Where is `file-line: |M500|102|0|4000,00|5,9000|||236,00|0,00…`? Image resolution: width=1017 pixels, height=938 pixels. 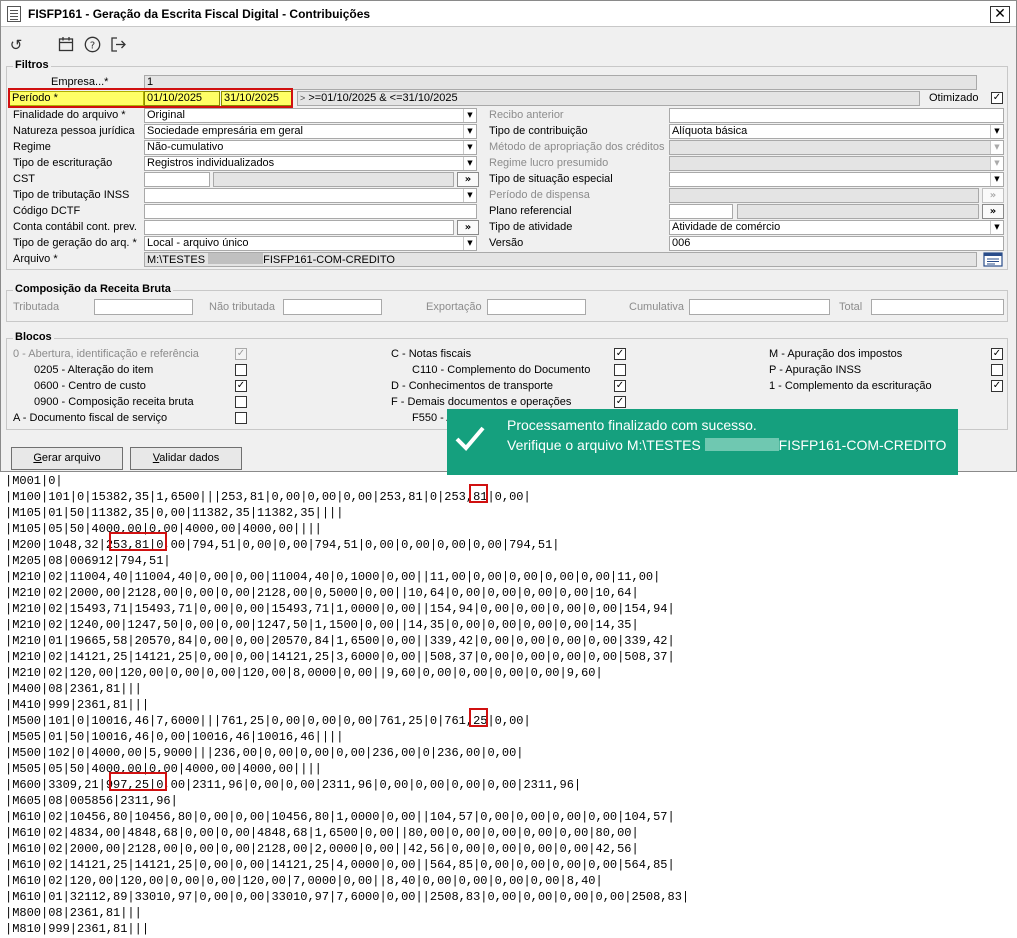
file-line: |M500|102|0|4000,00|5,9000|||236,00|0,00… is located at coordinates (264, 753).